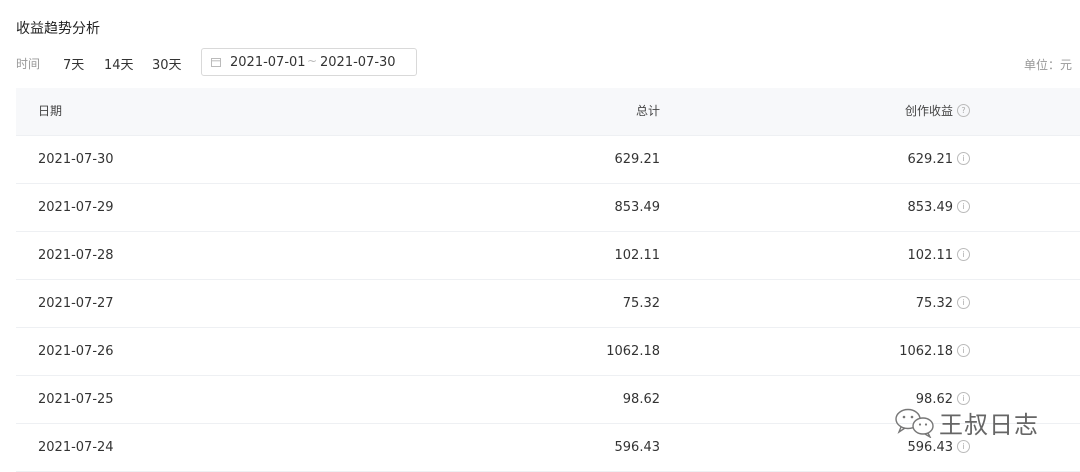 Image resolution: width=1080 pixels, height=472 pixels. Describe the element at coordinates (1047, 65) in the screenshot. I see `unit-label: 单位：元` at that location.